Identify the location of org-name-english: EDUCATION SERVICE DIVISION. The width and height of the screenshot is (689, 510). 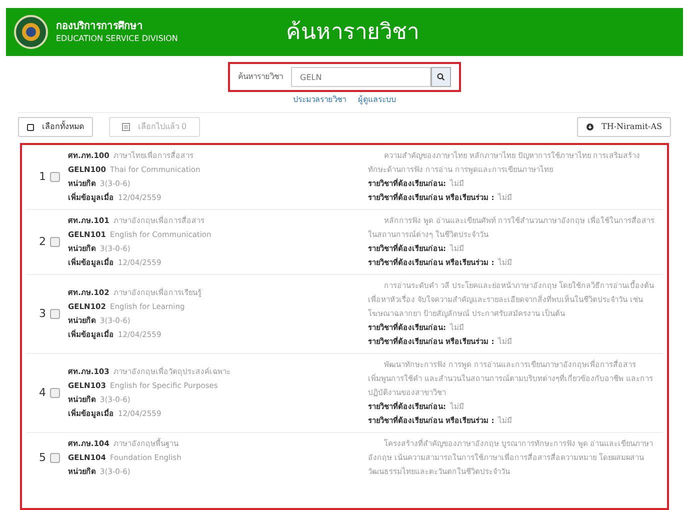
(117, 38).